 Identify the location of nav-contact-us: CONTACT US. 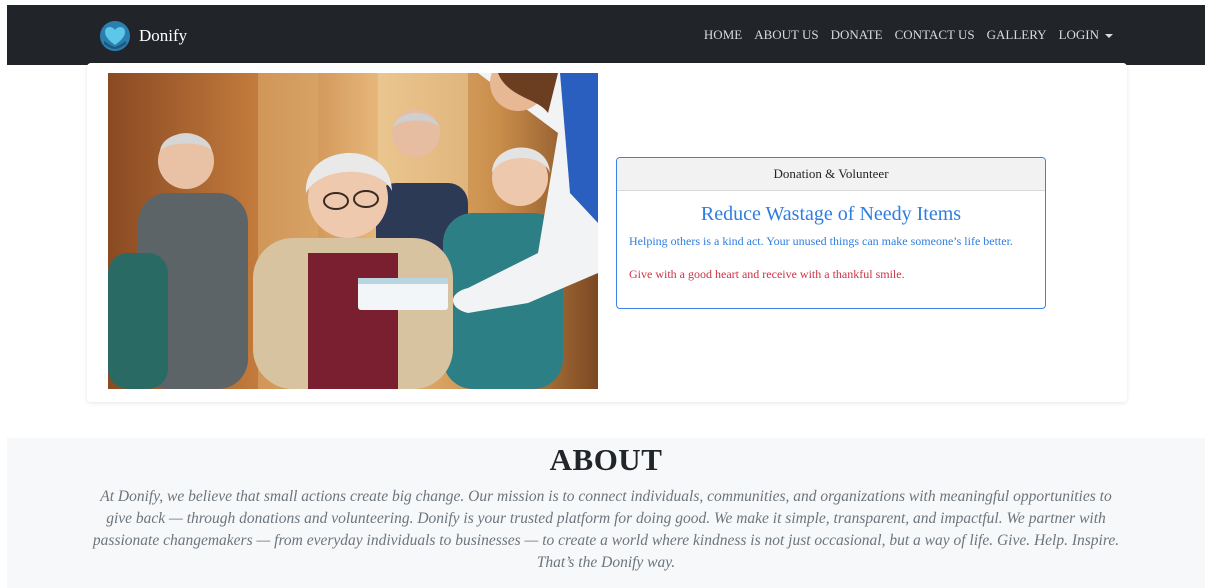
(935, 35).